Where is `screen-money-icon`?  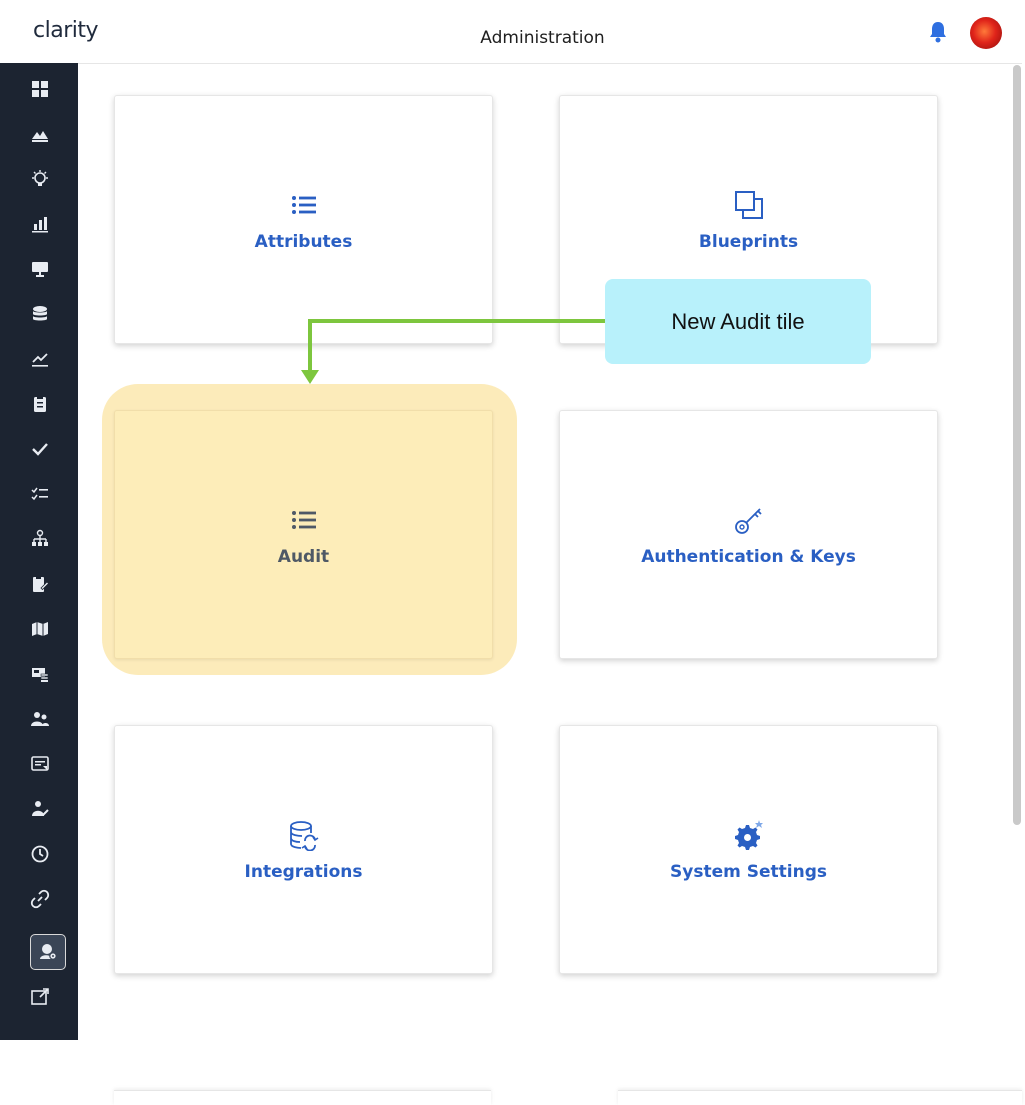
screen-money-icon is located at coordinates (40, 674).